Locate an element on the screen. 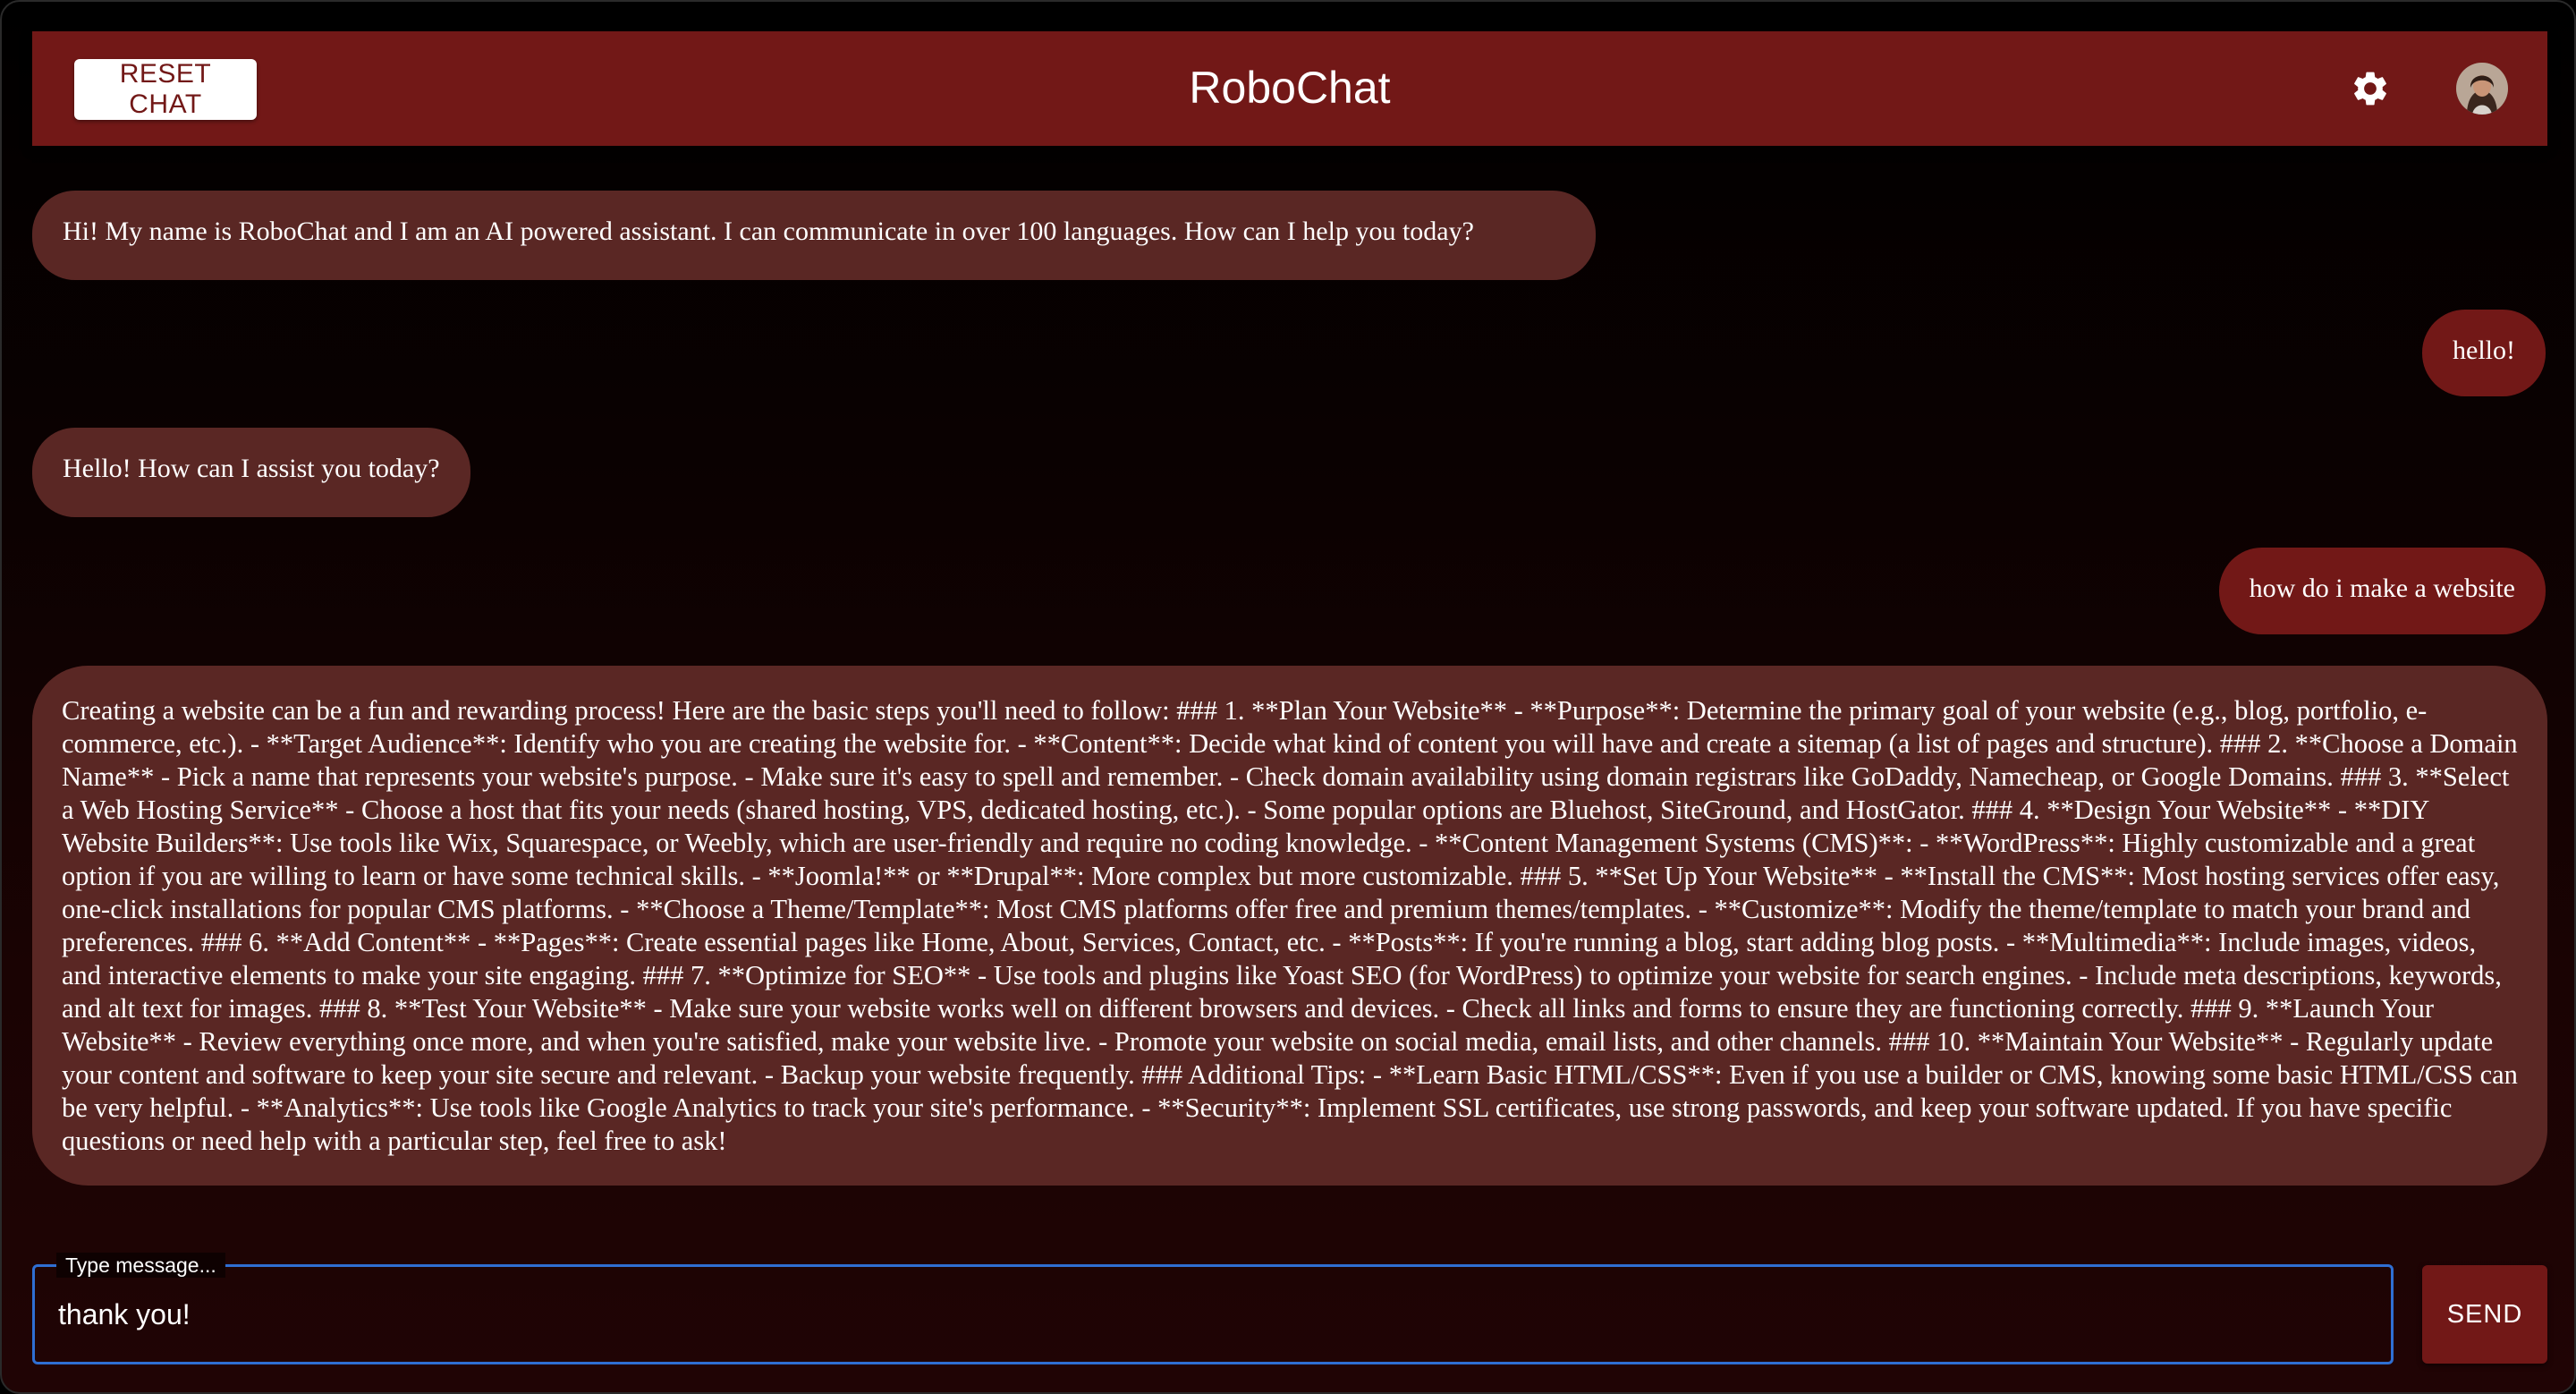  app-title: RoboChat is located at coordinates (1290, 88).